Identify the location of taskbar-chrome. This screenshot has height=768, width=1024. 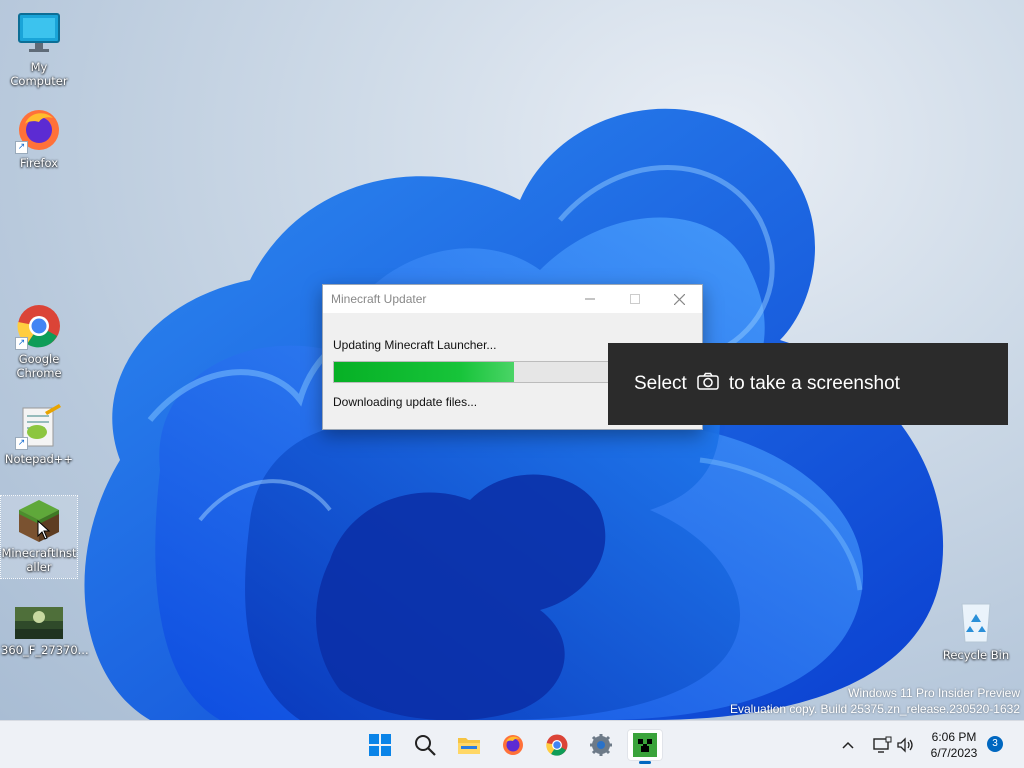
(557, 745).